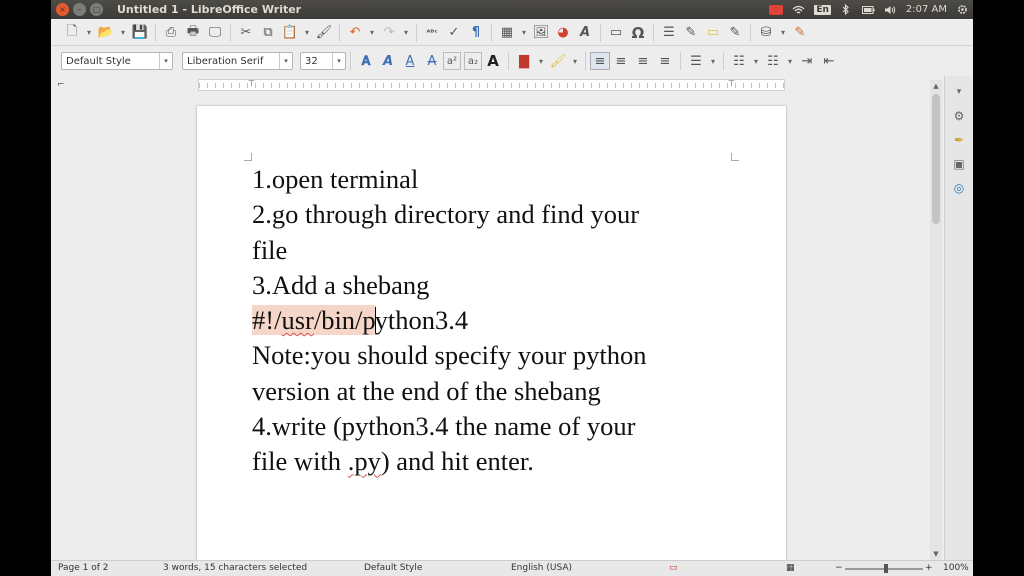 The width and height of the screenshot is (1024, 576). Describe the element at coordinates (237, 61) in the screenshot. I see `font-name-combobox: Liberation Serif ▾` at that location.